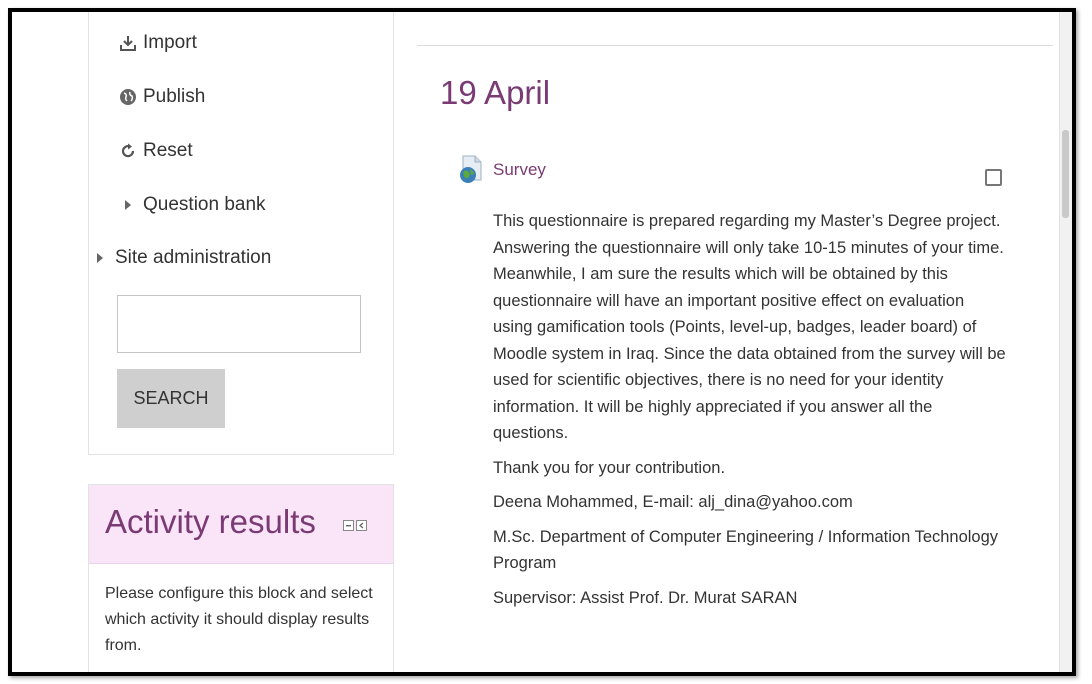 The height and width of the screenshot is (684, 1092). What do you see at coordinates (174, 96) in the screenshot?
I see `nav-item-label: Publish` at bounding box center [174, 96].